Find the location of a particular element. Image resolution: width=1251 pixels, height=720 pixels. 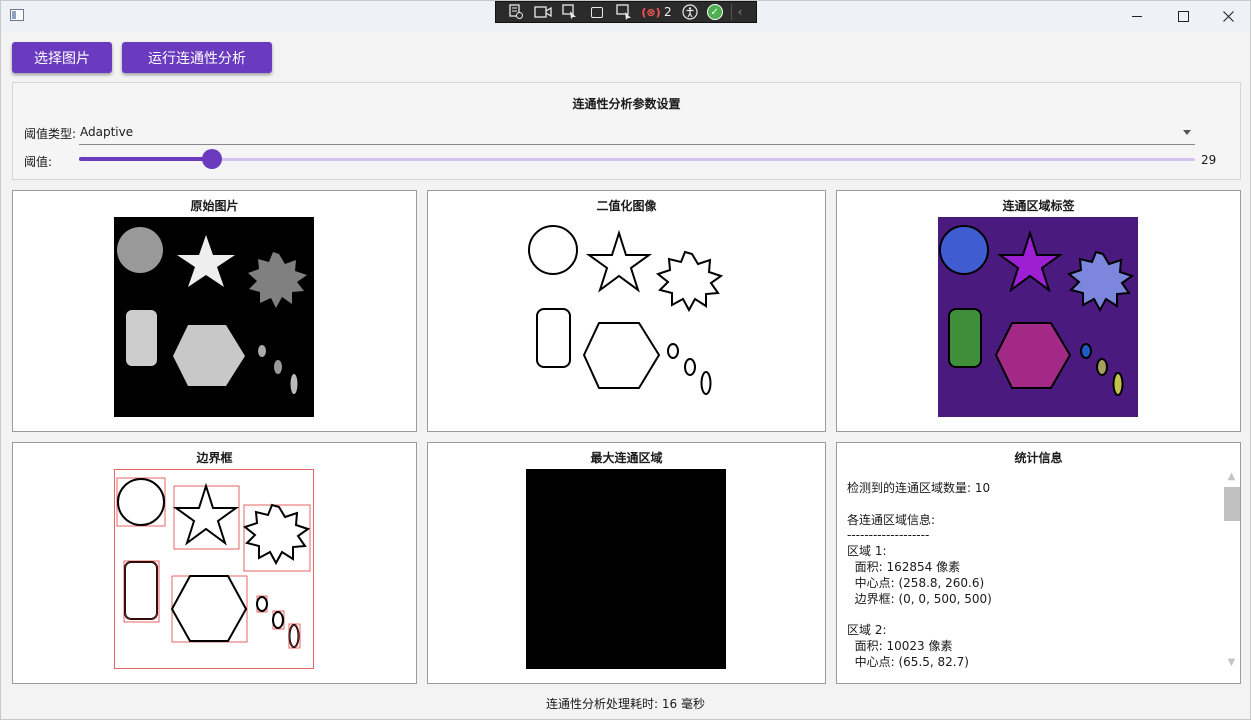

original-image-panel: 原始图片 is located at coordinates (214, 311).